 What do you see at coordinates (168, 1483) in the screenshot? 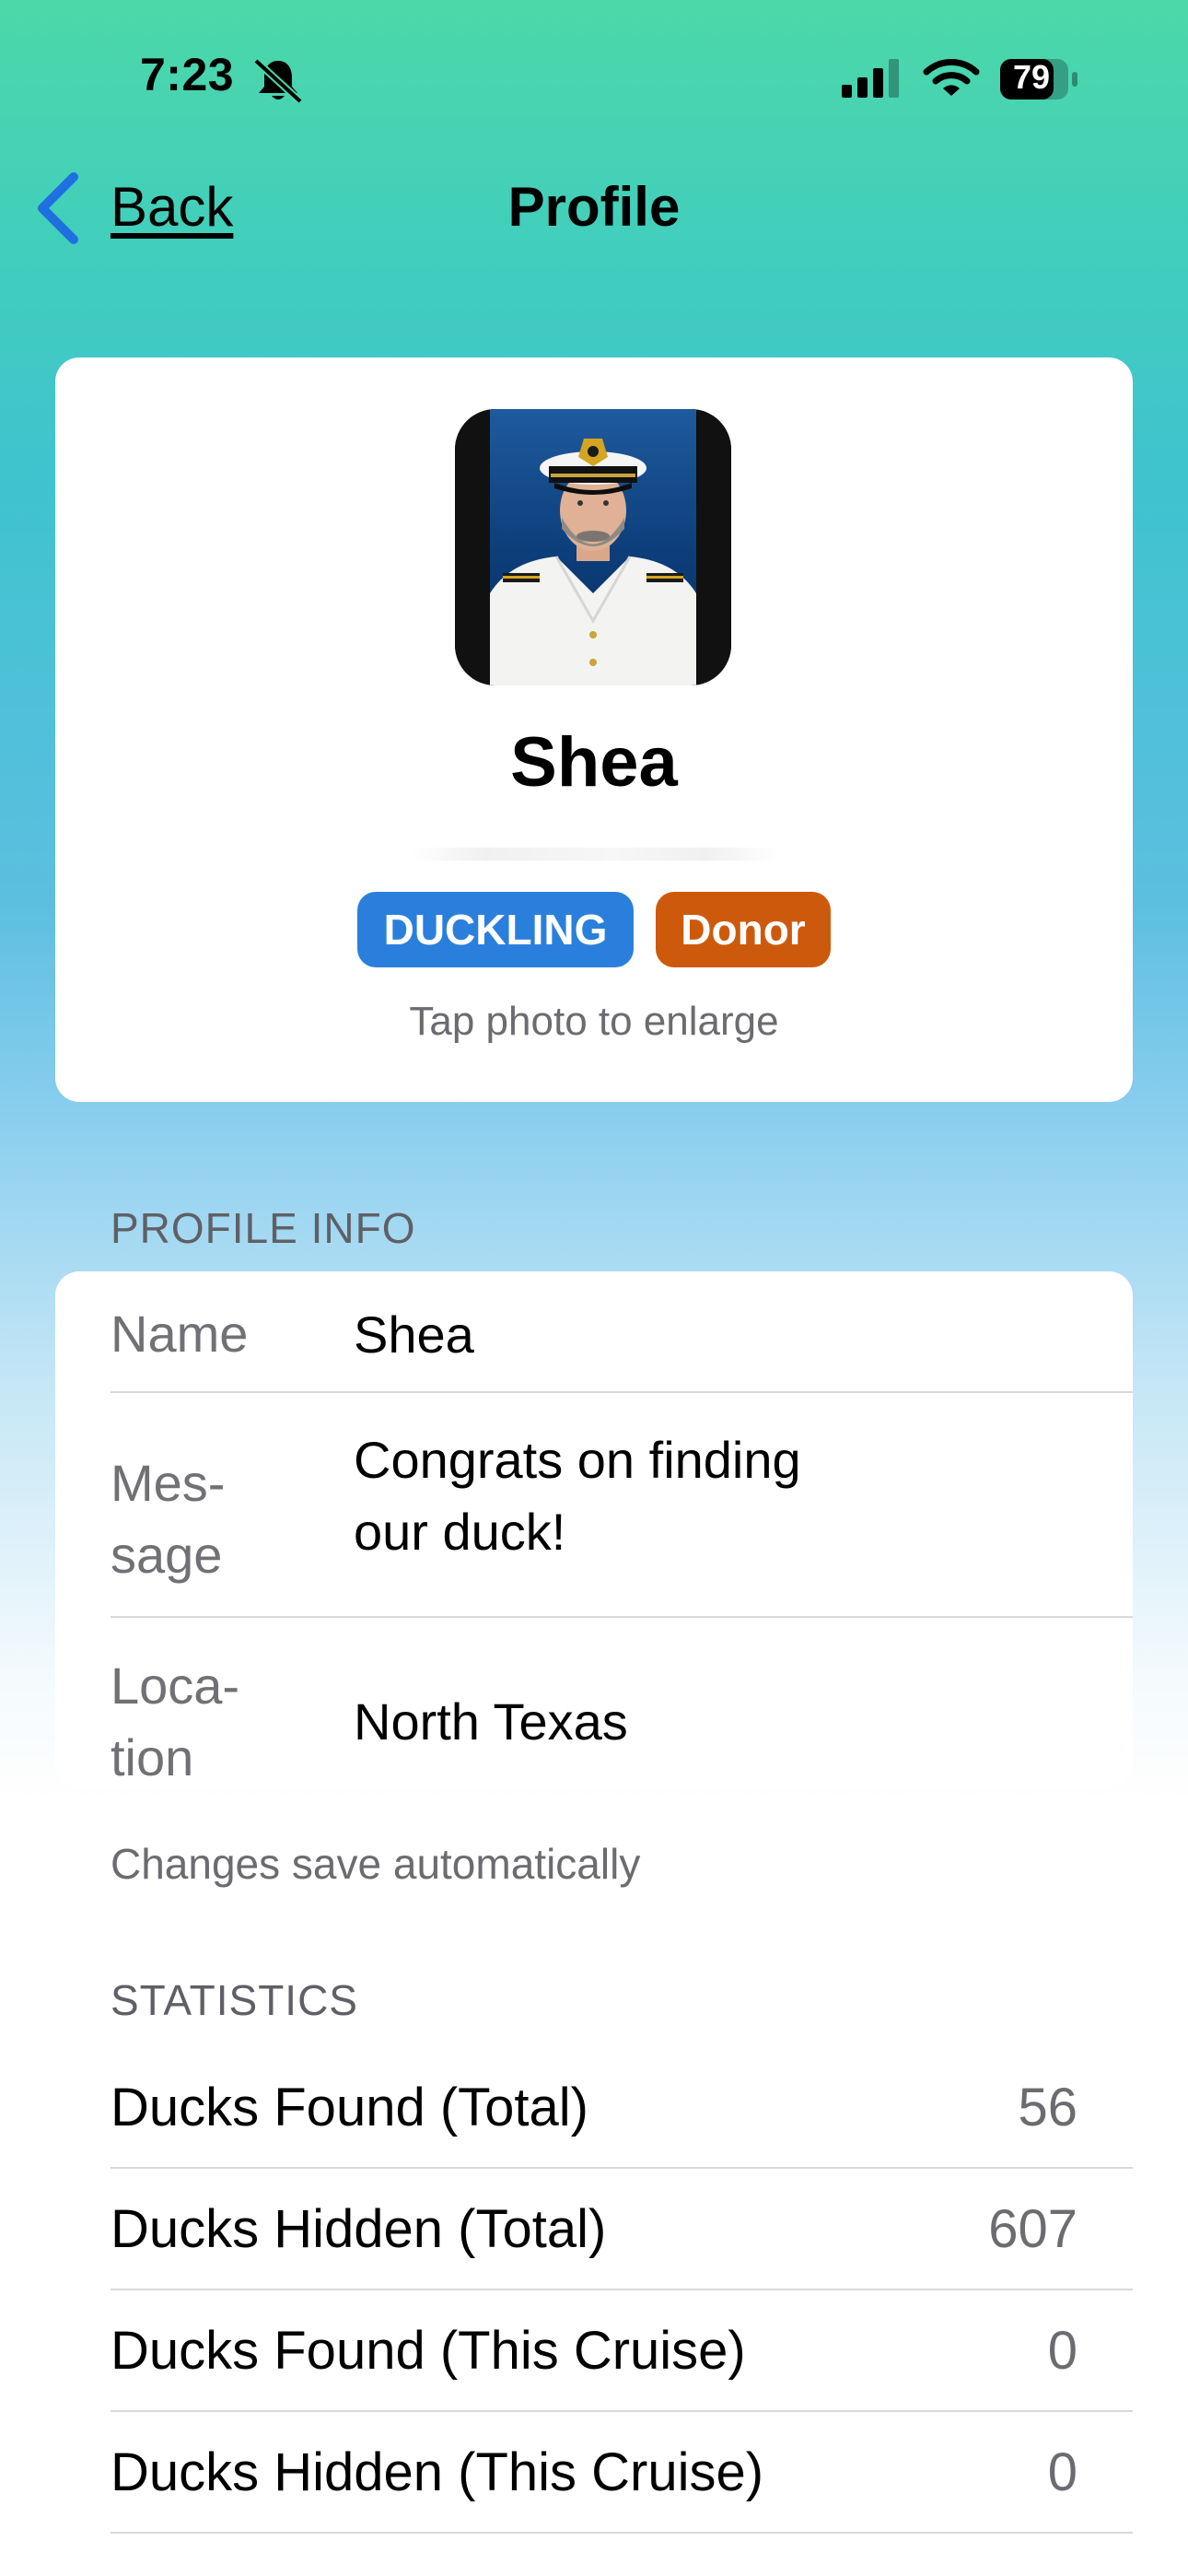
I see `message-label-line1: Mes-` at bounding box center [168, 1483].